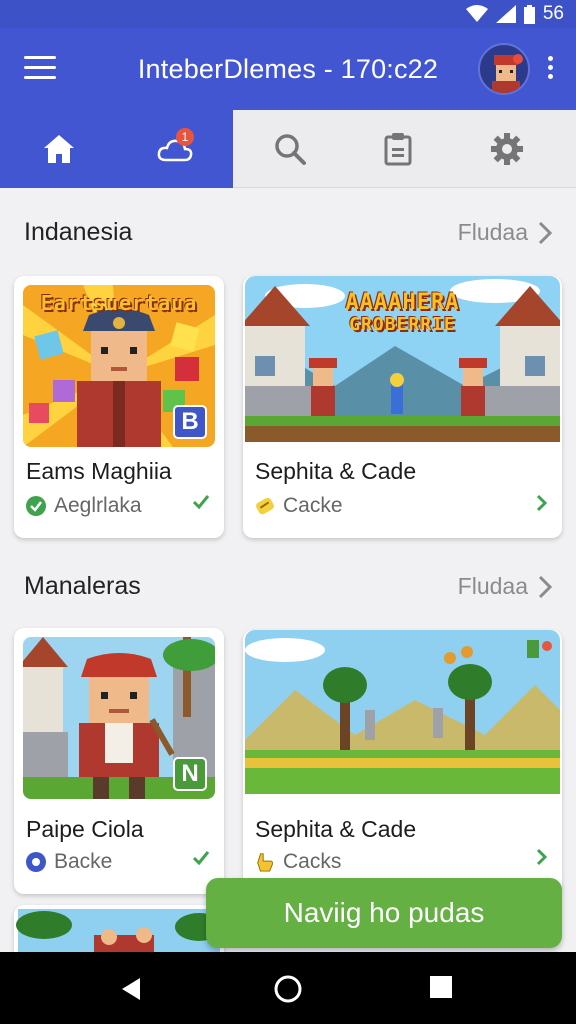  I want to click on game-subtitle-row: Cacks, so click(298, 862).